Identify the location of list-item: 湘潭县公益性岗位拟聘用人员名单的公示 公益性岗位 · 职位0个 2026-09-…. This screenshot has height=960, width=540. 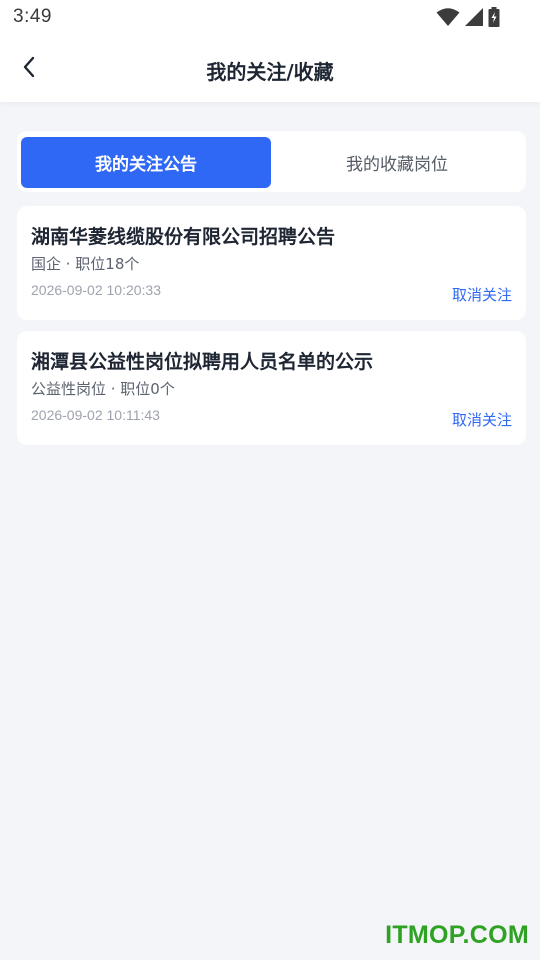
(271, 388).